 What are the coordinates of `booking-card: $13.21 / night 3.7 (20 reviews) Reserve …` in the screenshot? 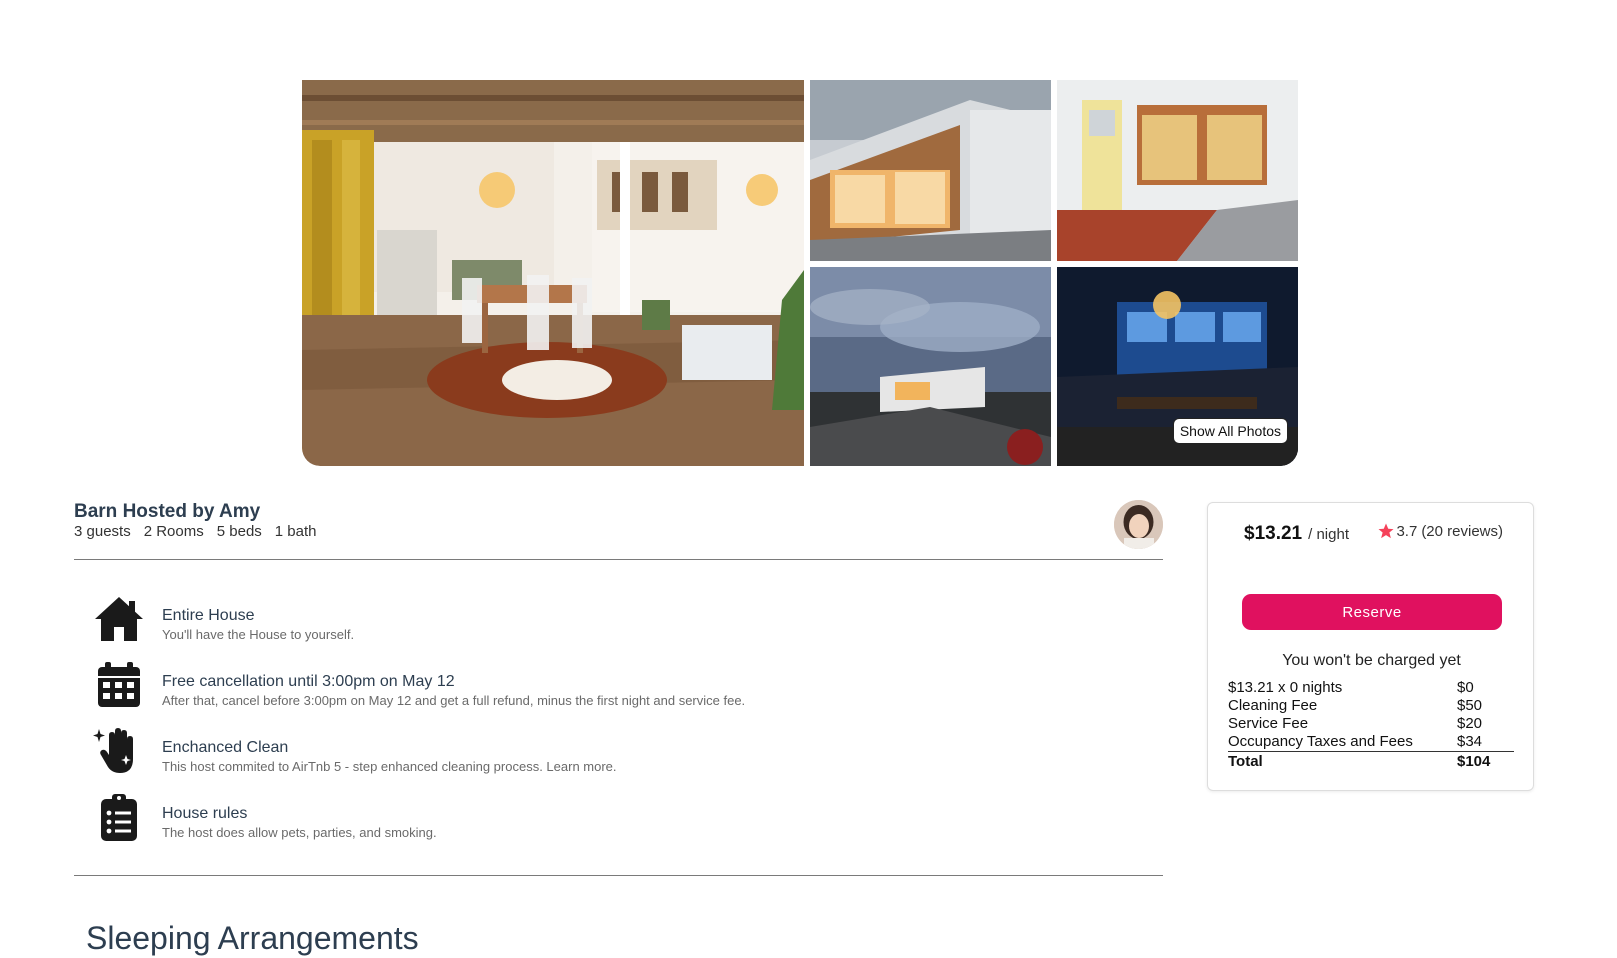 It's located at (1370, 646).